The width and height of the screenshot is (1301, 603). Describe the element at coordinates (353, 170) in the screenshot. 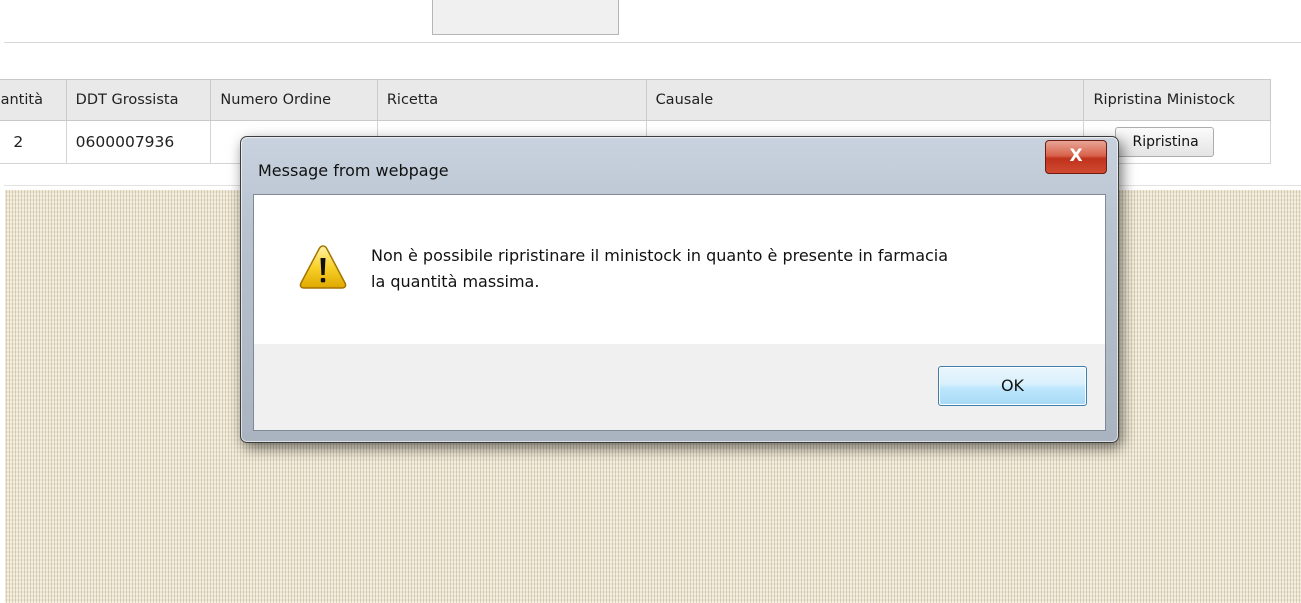

I see `dialog-title: Message from webpage` at that location.